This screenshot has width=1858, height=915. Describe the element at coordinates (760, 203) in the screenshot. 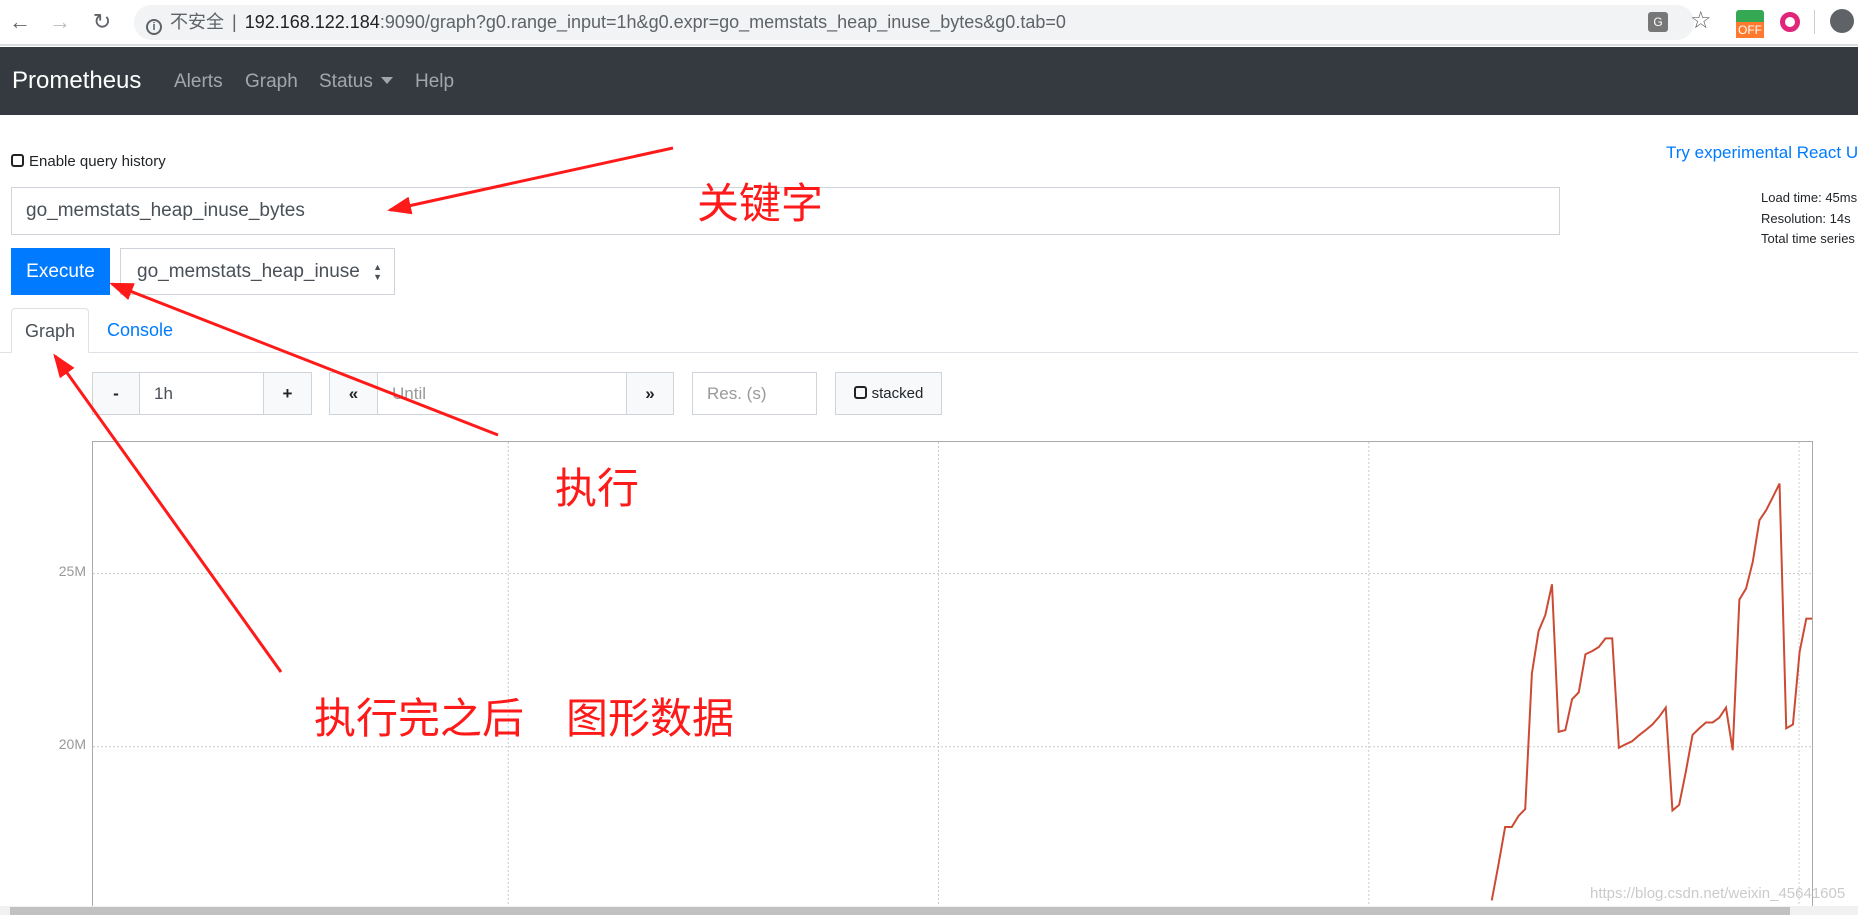

I see `annotation-keyword: 关键字` at that location.